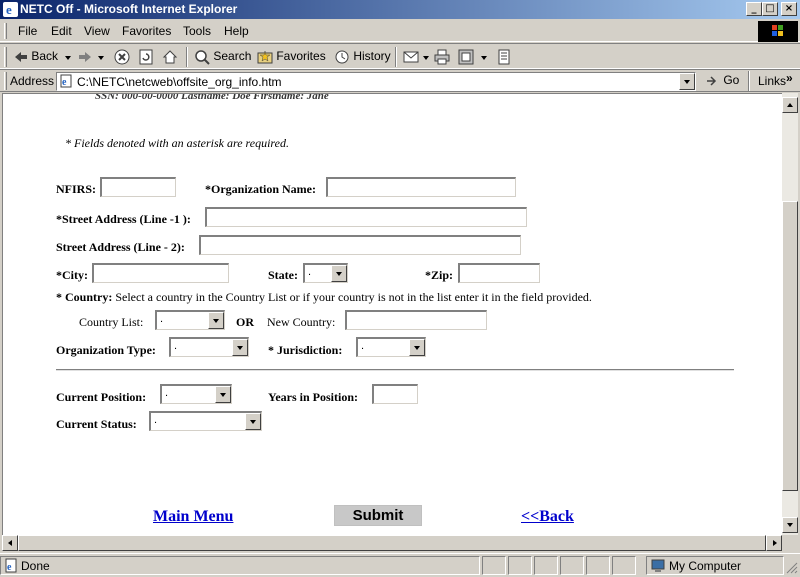 The height and width of the screenshot is (577, 800). I want to click on street1-input, so click(366, 217).